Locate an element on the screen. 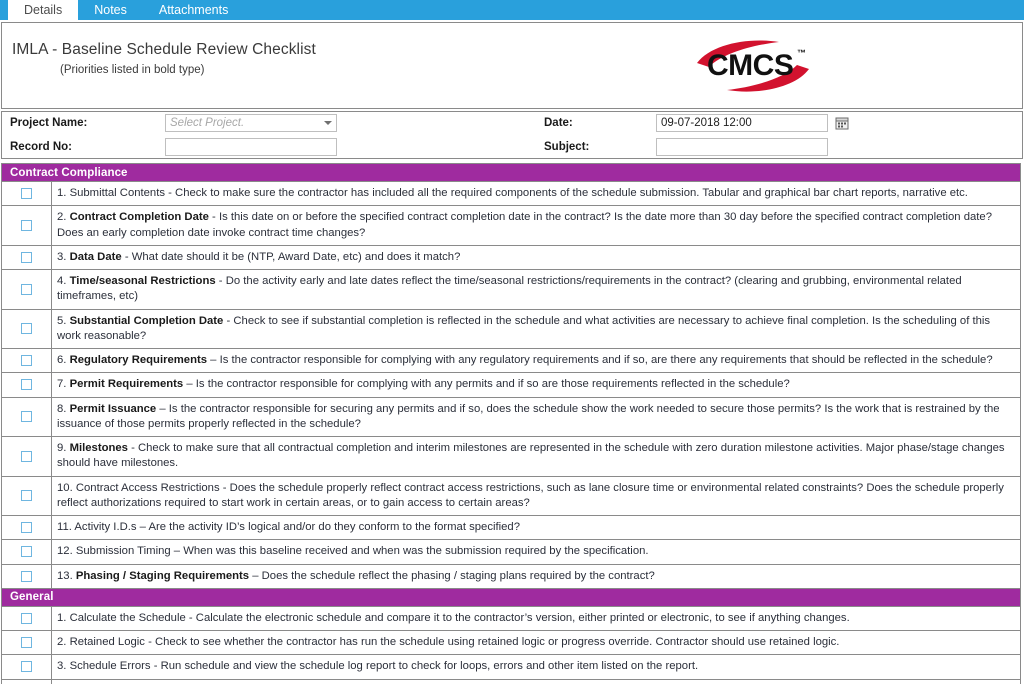 Image resolution: width=1024 pixels, height=684 pixels. chevron-down-icon is located at coordinates (328, 123).